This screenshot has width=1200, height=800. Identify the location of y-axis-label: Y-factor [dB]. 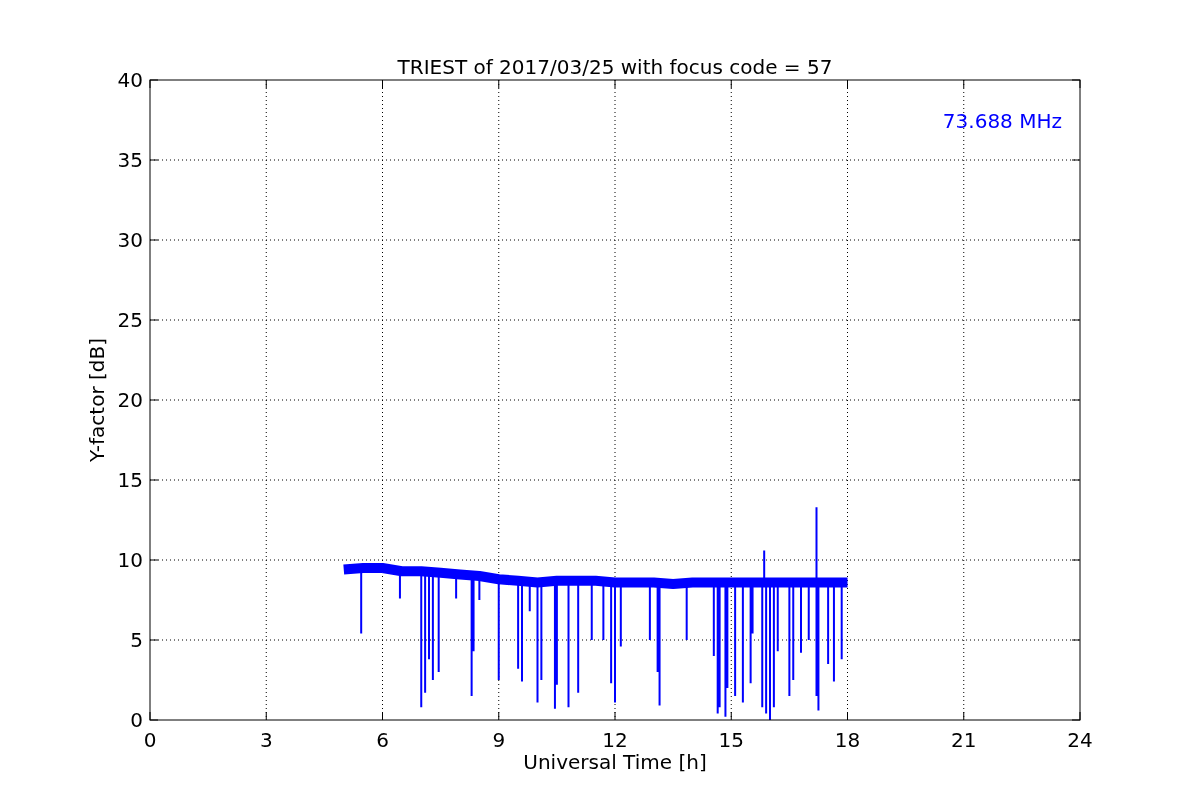
(97, 400).